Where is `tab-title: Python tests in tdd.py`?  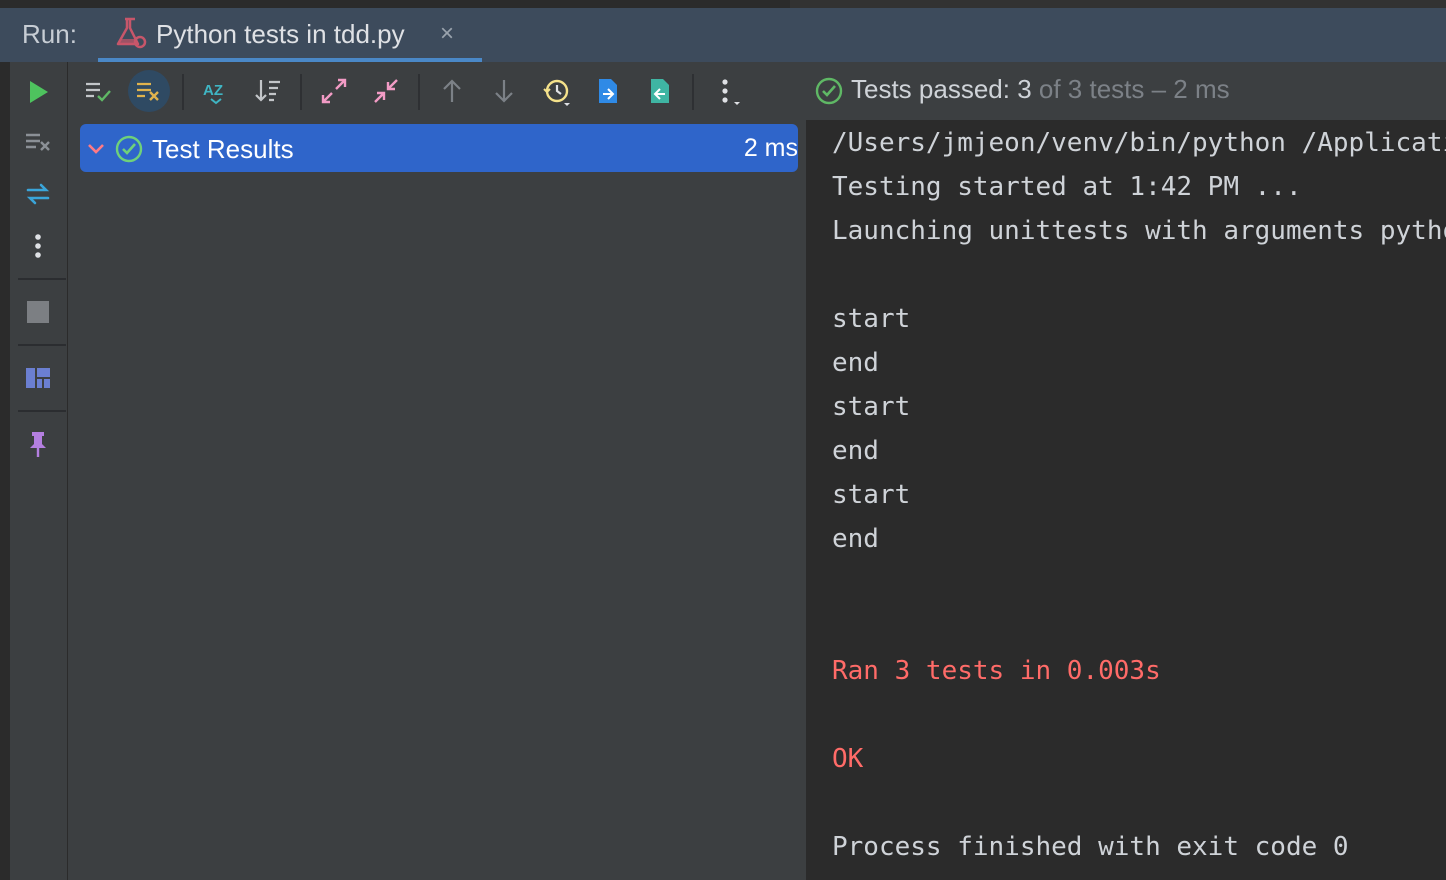
tab-title: Python tests in tdd.py is located at coordinates (280, 34).